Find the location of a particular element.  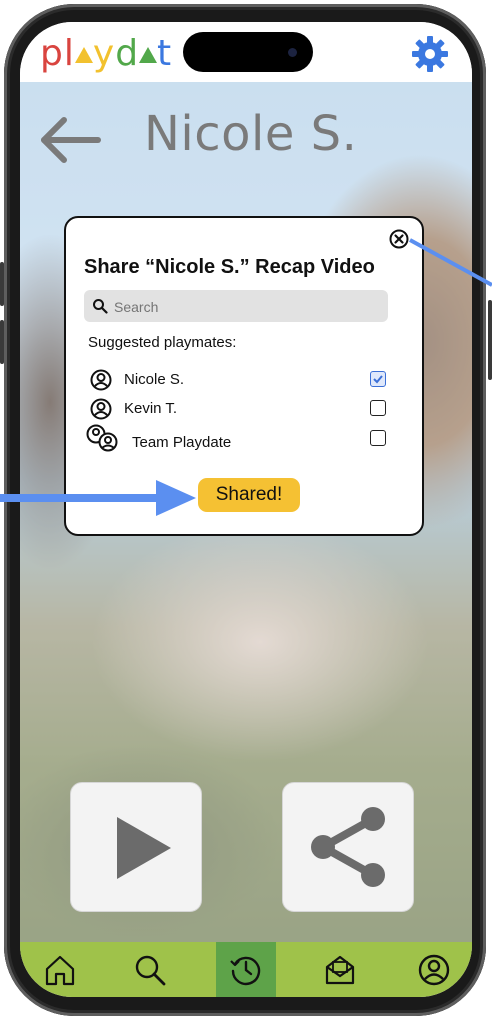

nav-history is located at coordinates (246, 969).